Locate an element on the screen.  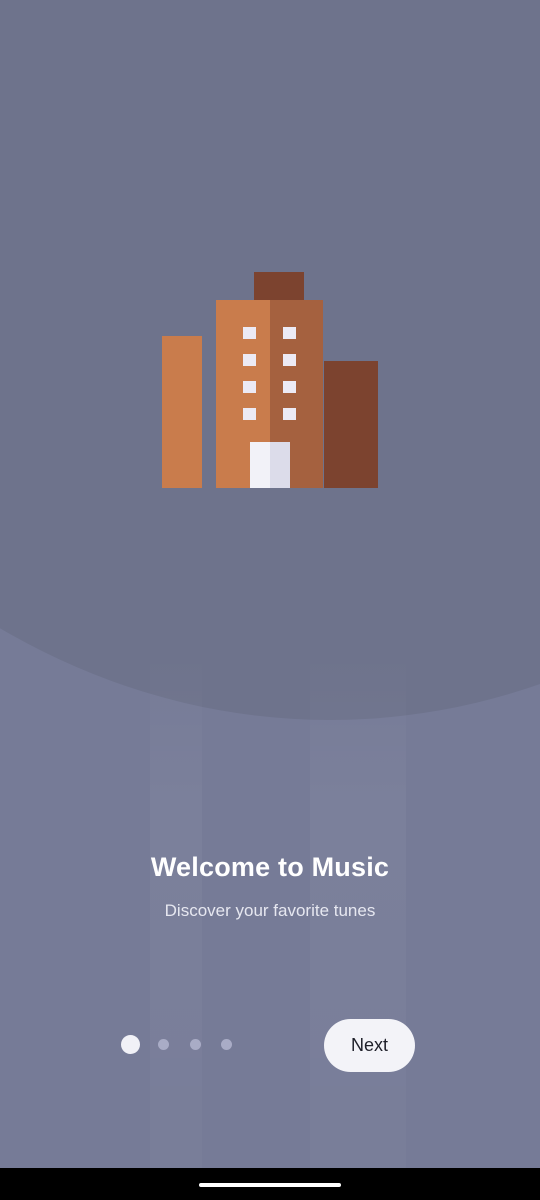
onboarding-title: Welcome to Music is located at coordinates (270, 867).